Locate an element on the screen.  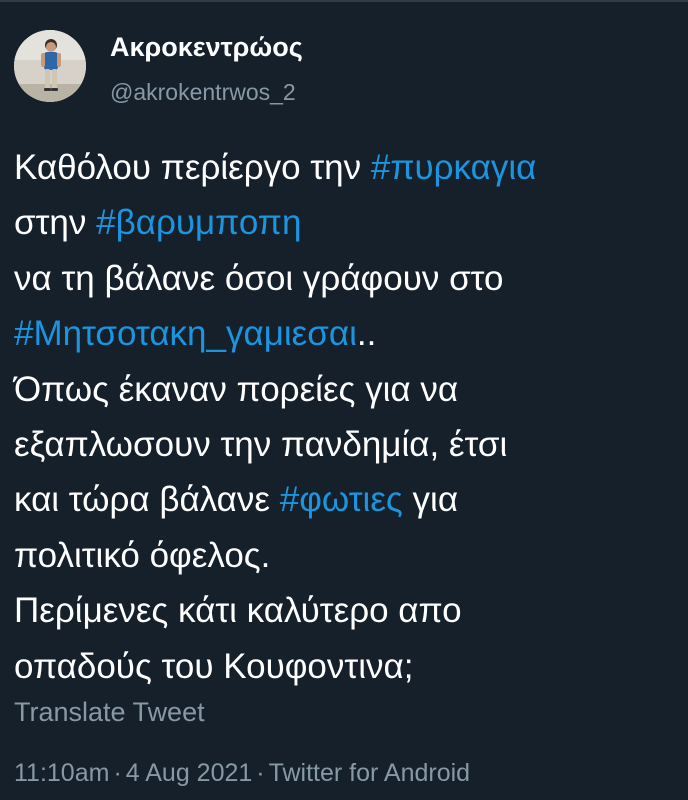
hashtag-link: #βαρυμποπη is located at coordinates (198, 222).